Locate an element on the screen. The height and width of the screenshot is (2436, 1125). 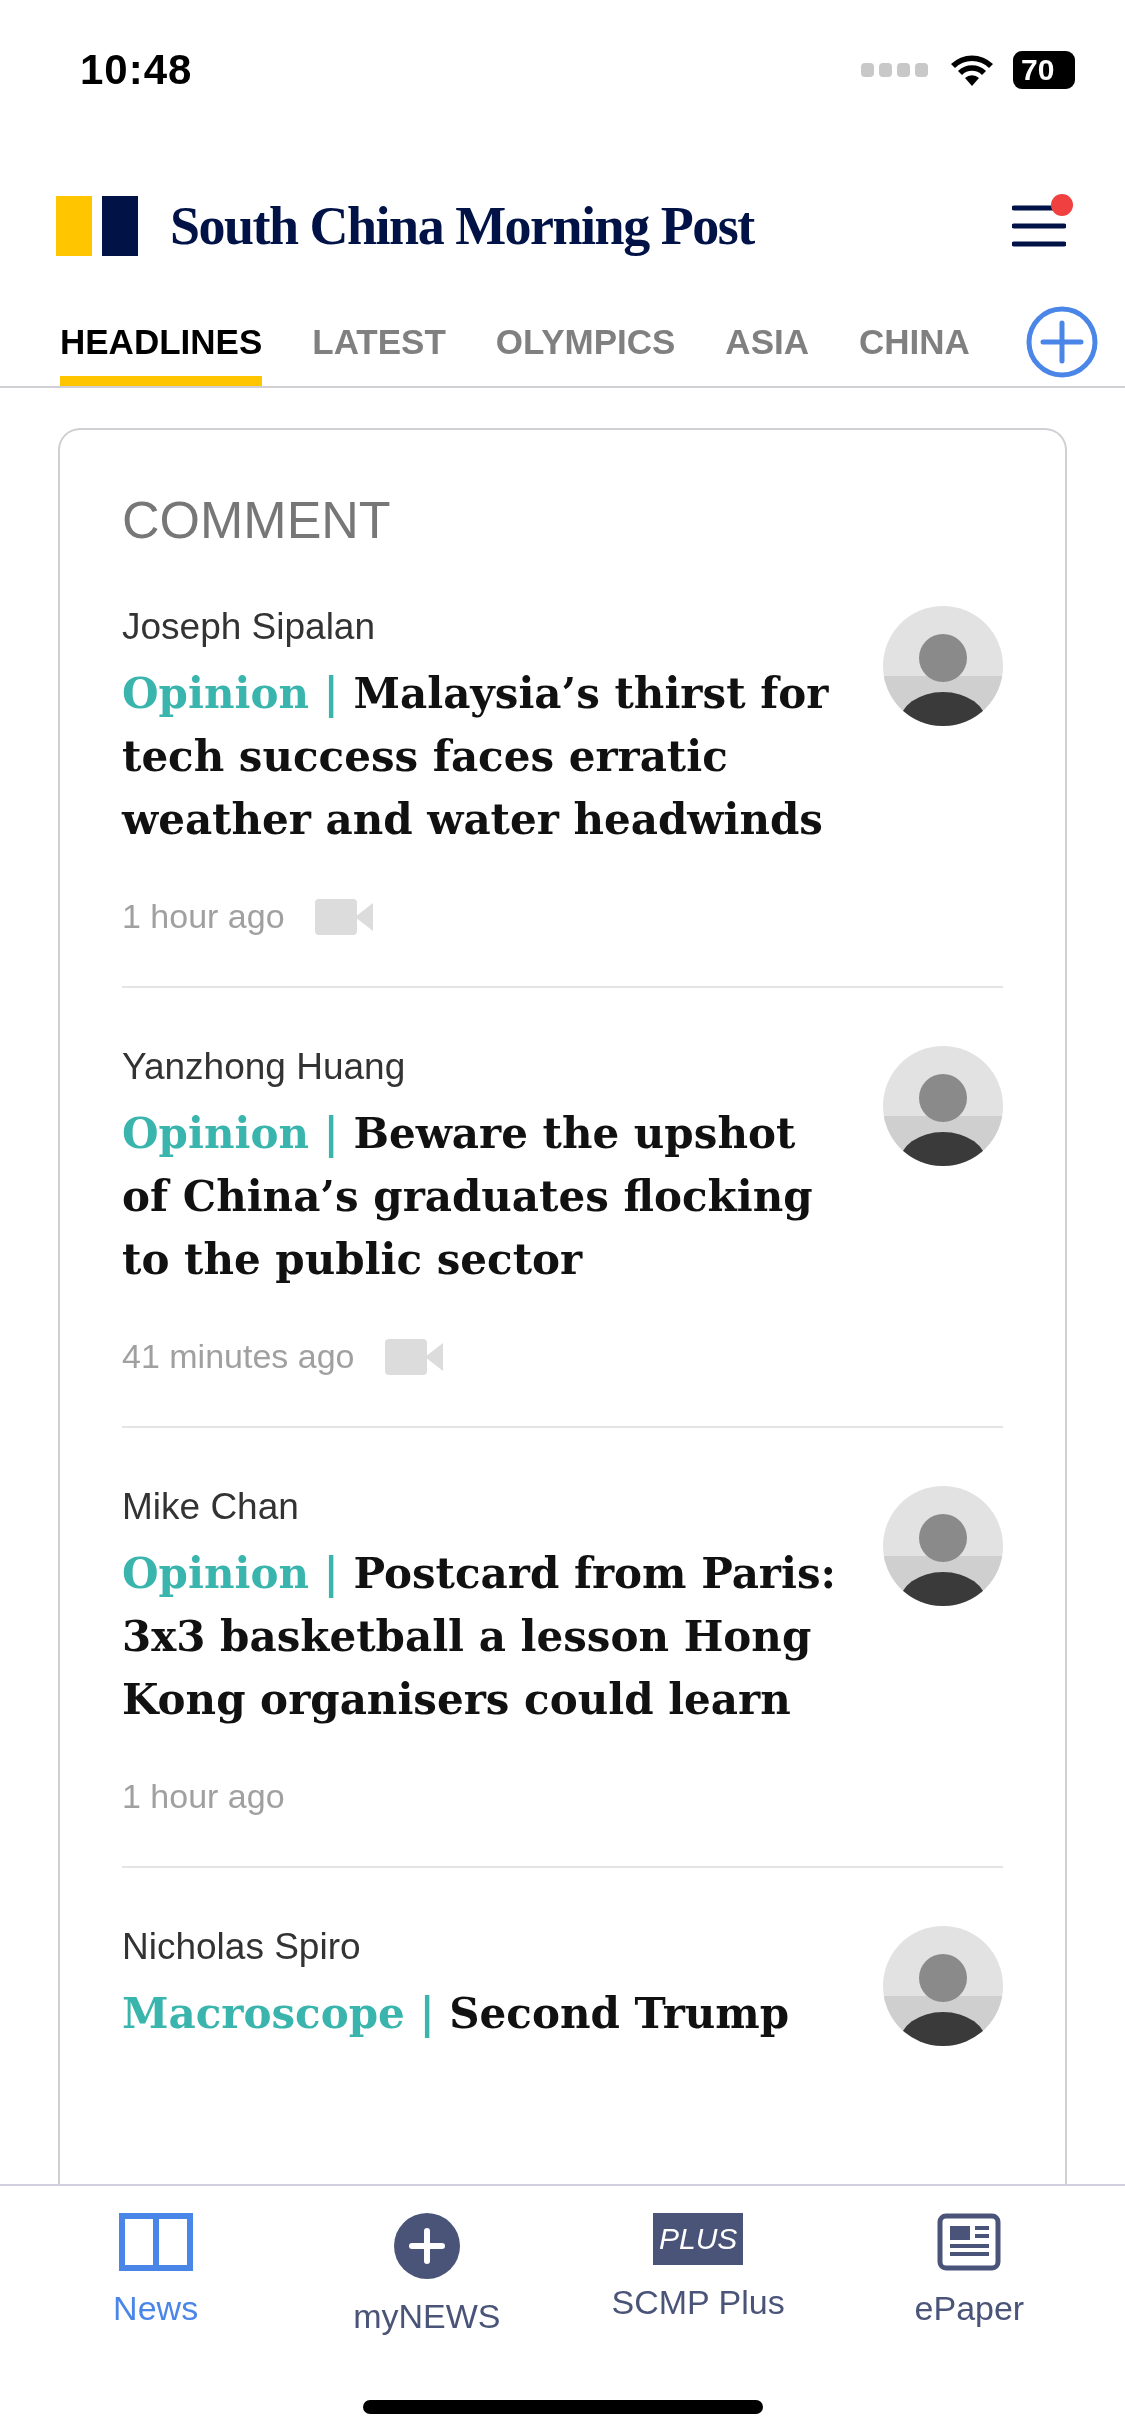
signal-icon is located at coordinates (896, 70).